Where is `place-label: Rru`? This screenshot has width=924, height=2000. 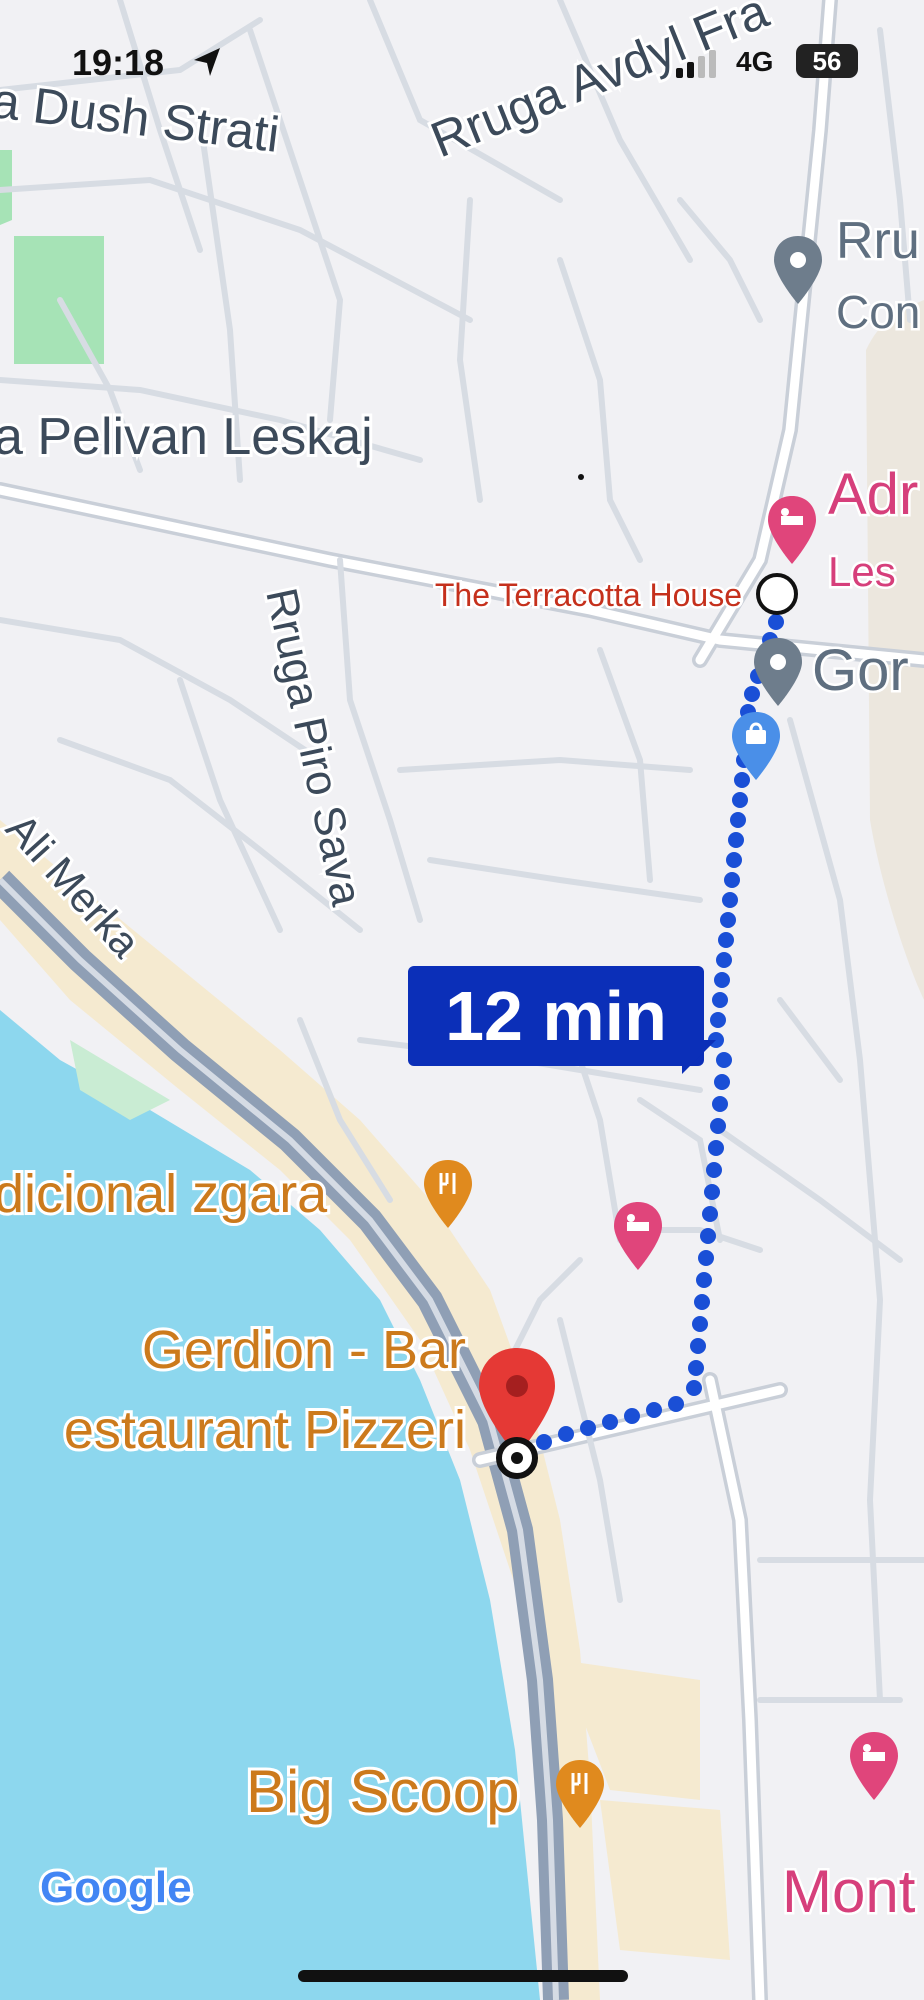 place-label: Rru is located at coordinates (878, 241).